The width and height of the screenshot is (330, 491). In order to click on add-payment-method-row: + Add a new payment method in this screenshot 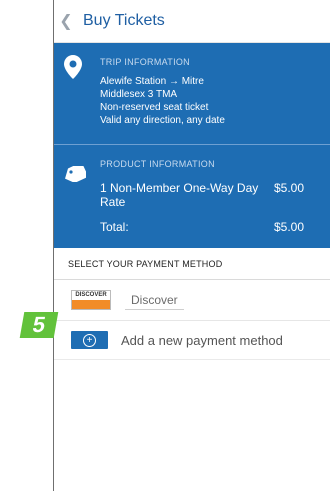, I will do `click(192, 340)`.